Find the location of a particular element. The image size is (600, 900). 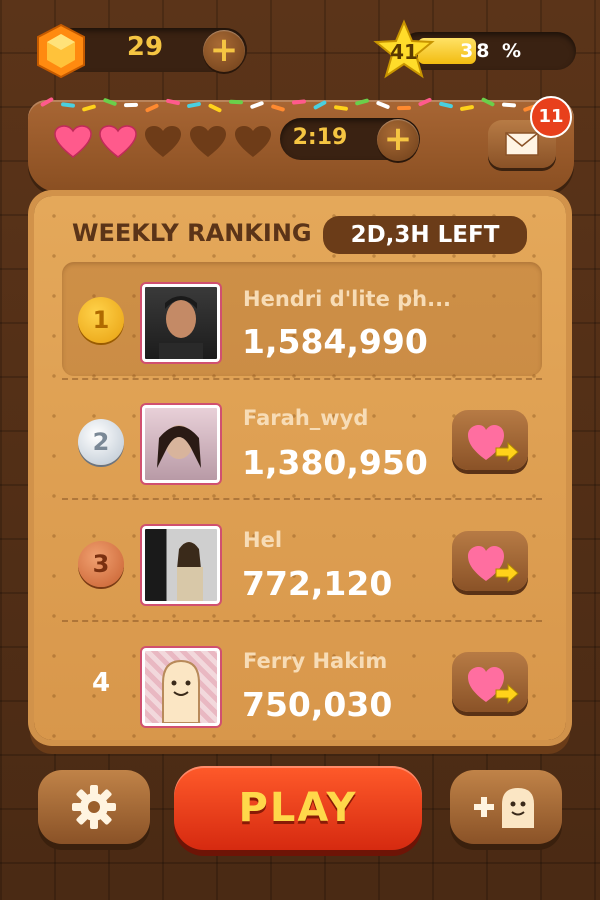

add-hearts-button: + is located at coordinates (398, 140).